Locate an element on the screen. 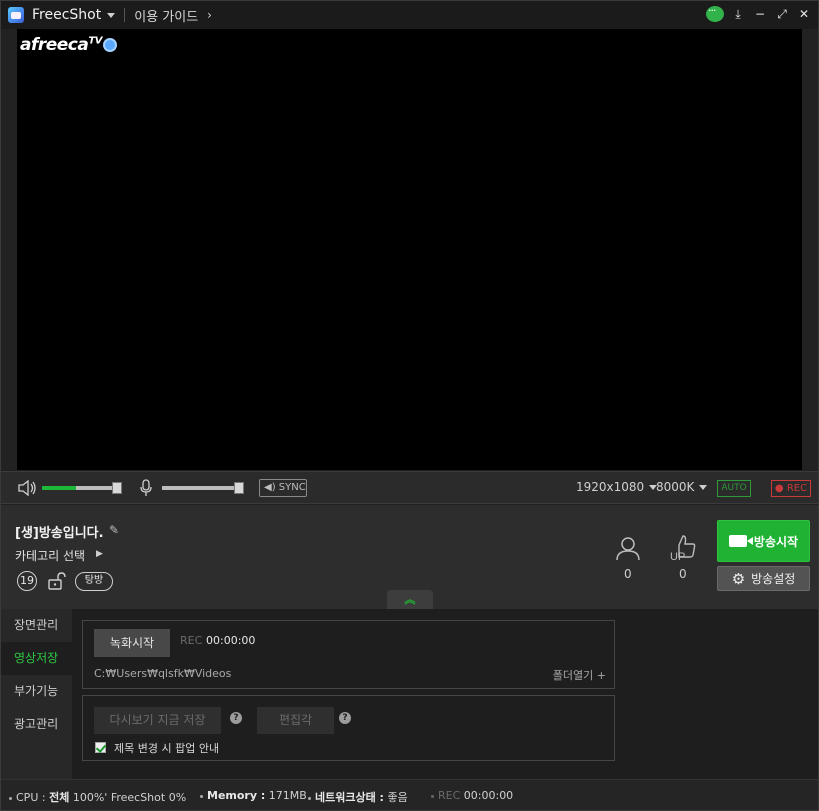  chevron-right-icon: › is located at coordinates (209, 15).